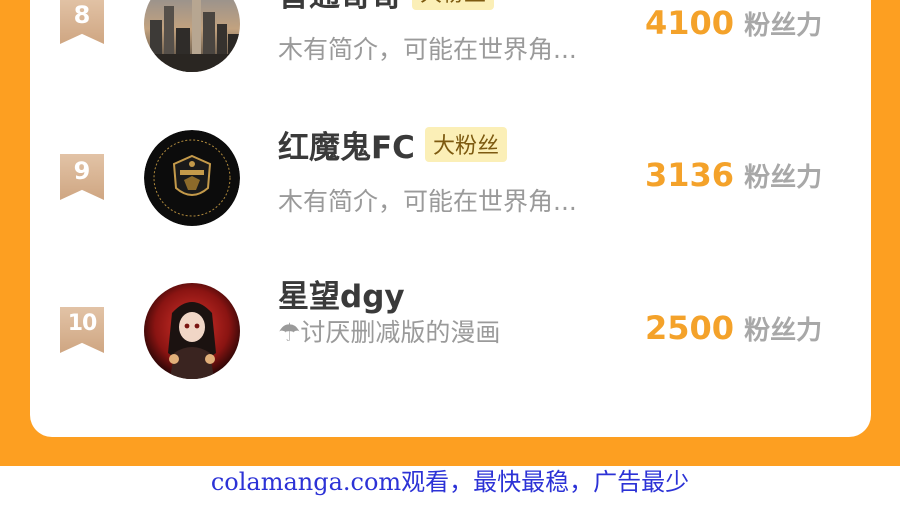  I want to click on user-name: 星望dgy, so click(341, 293).